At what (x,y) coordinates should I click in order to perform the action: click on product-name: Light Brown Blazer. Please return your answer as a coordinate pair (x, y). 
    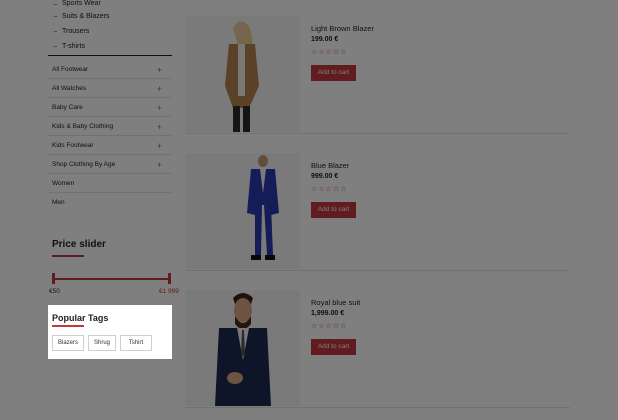
    Looking at the image, I should click on (342, 28).